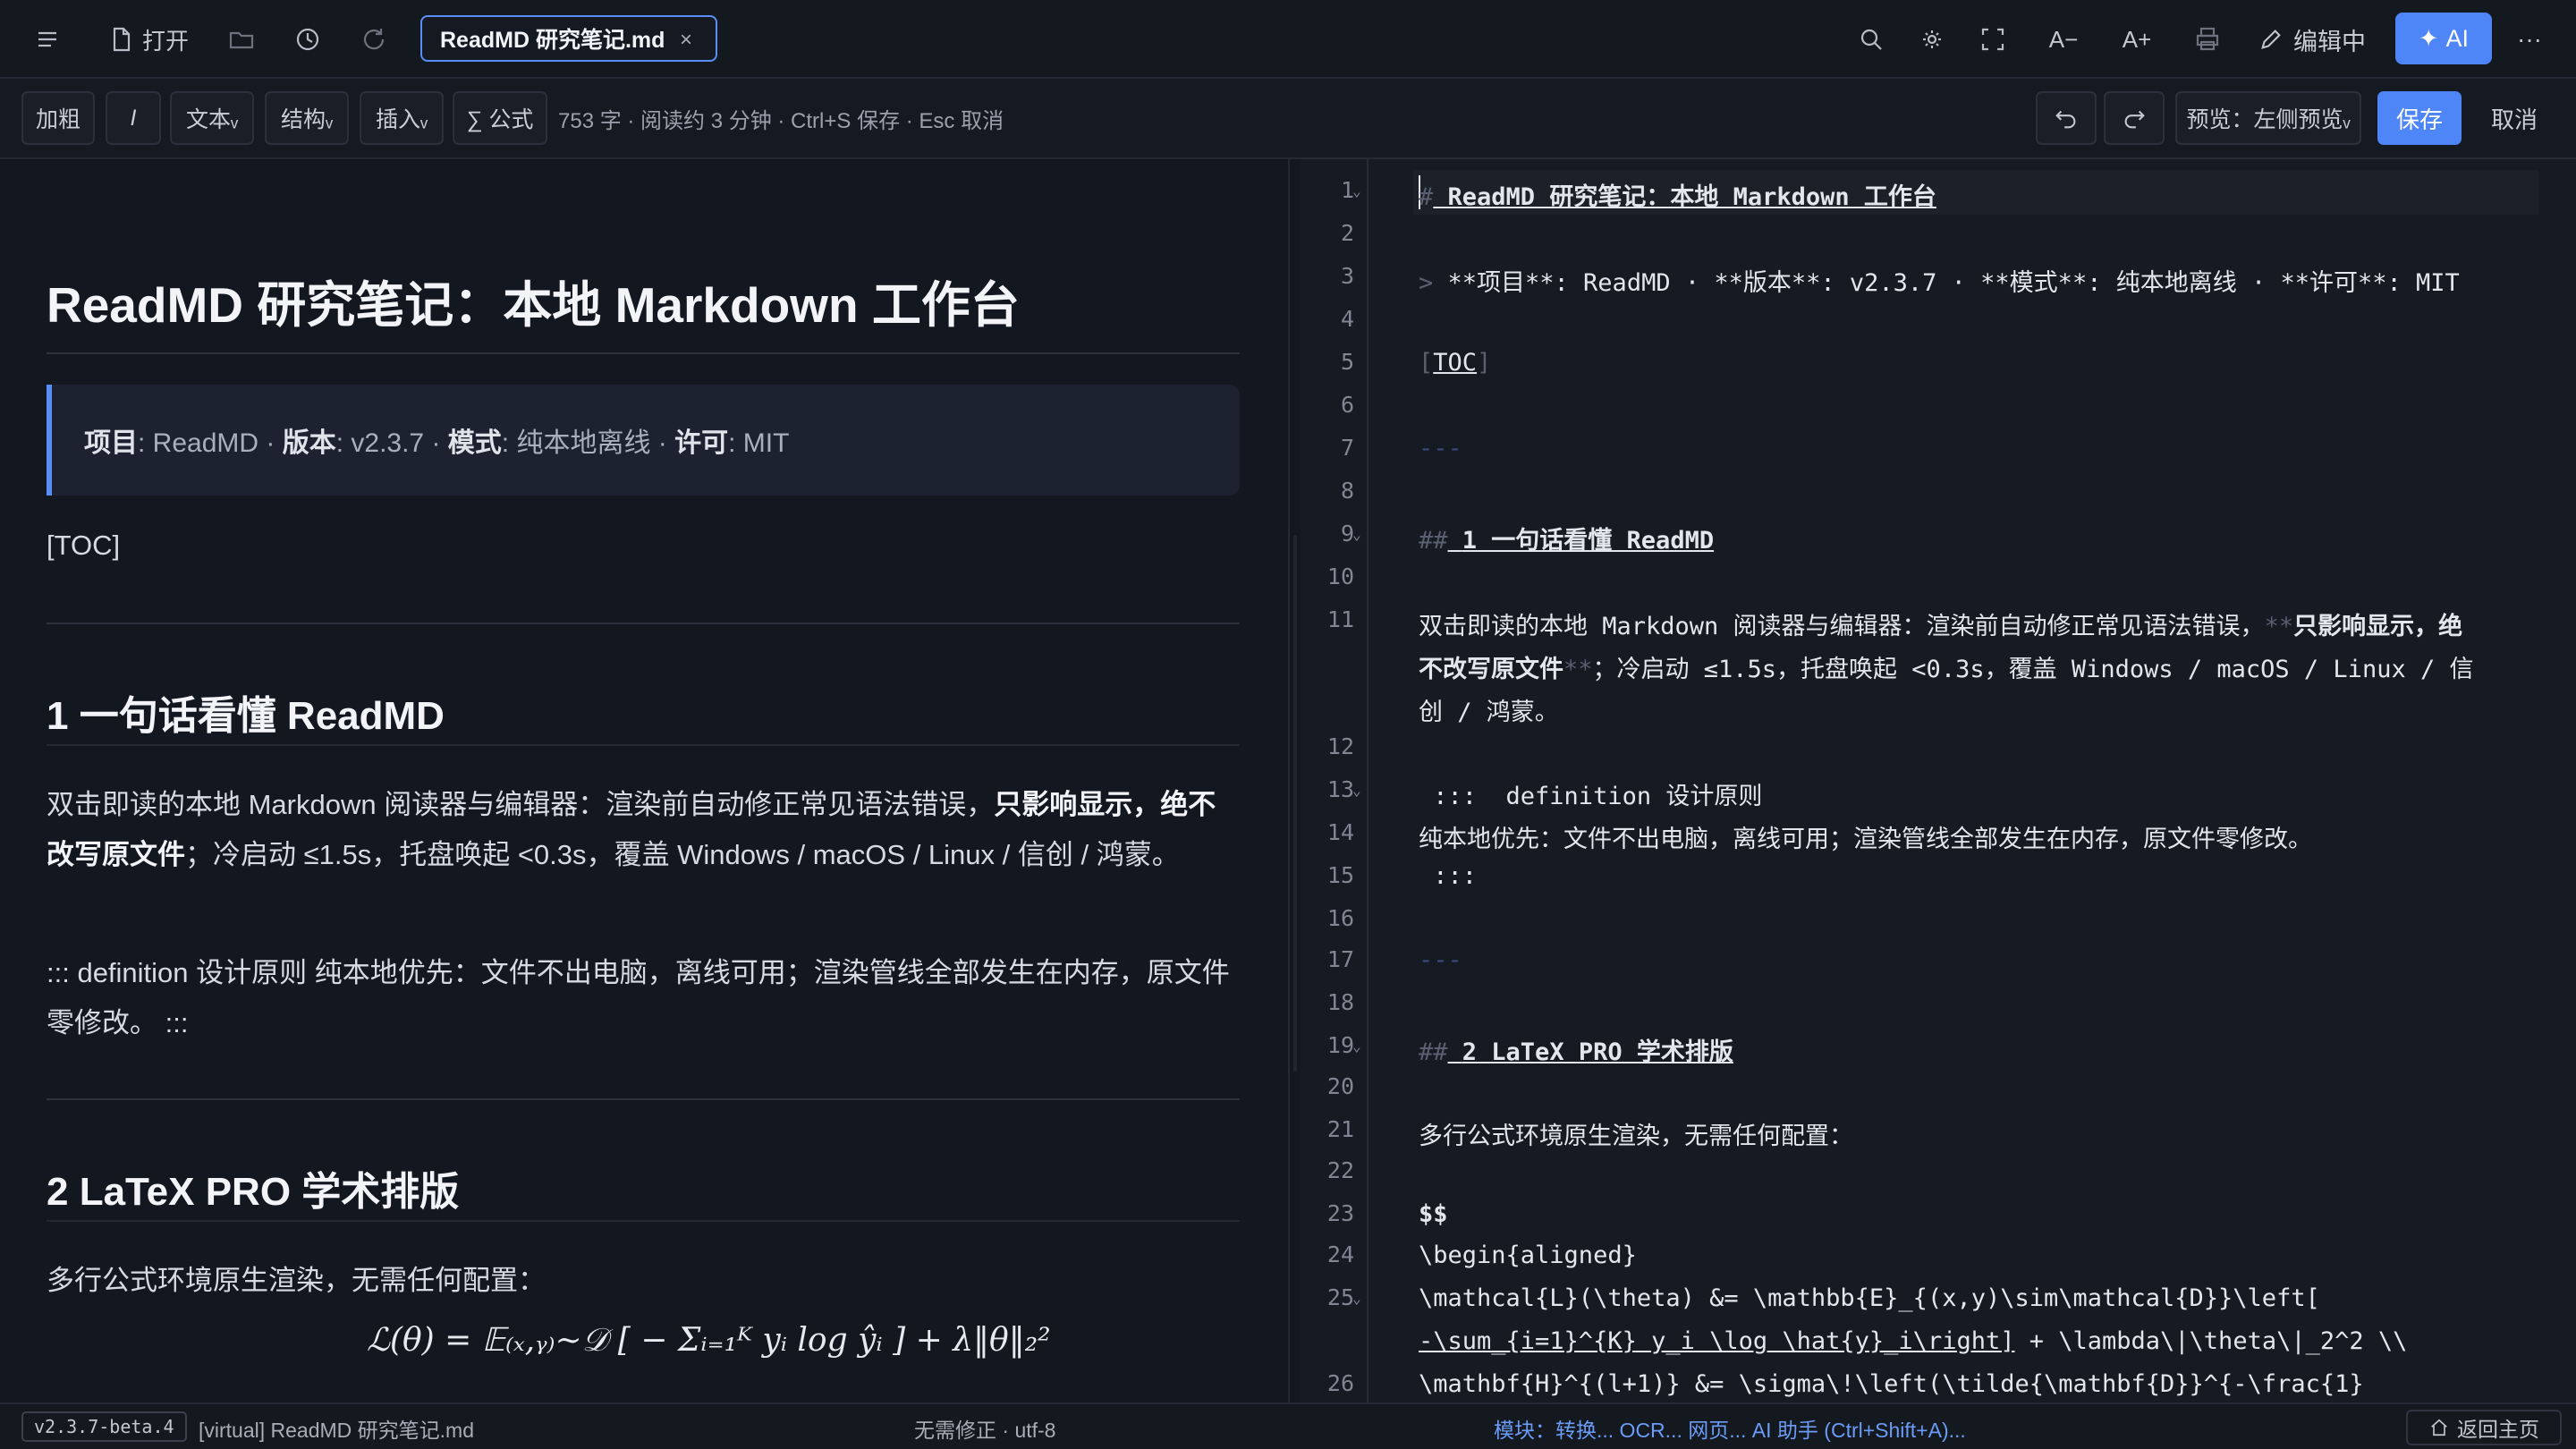 This screenshot has height=1449, width=2576. Describe the element at coordinates (212, 118) in the screenshot. I see `text-menu-button: 文本ᵥ` at that location.